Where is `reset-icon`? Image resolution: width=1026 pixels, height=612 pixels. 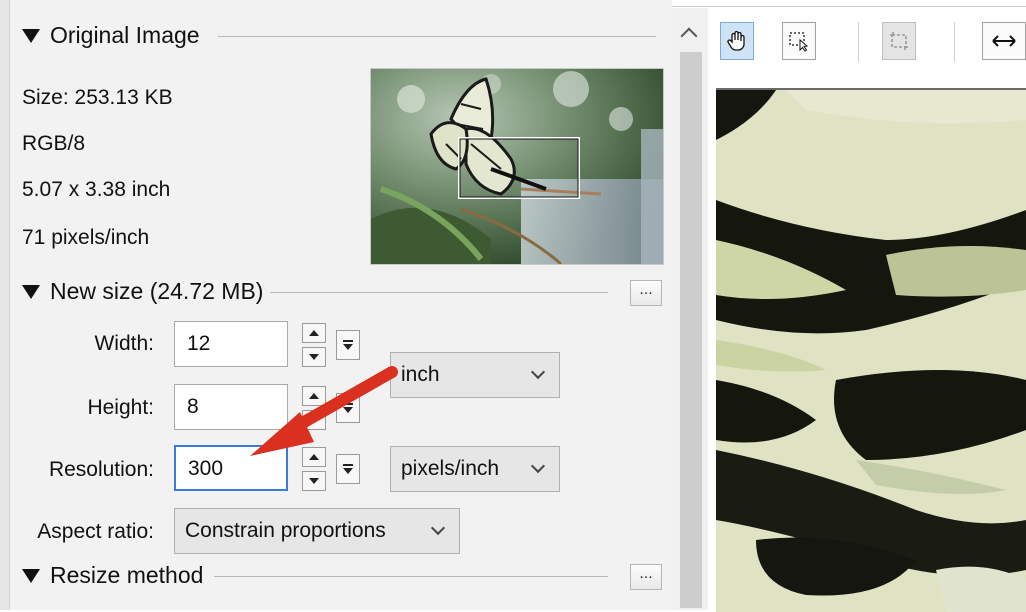
reset-icon is located at coordinates (348, 341).